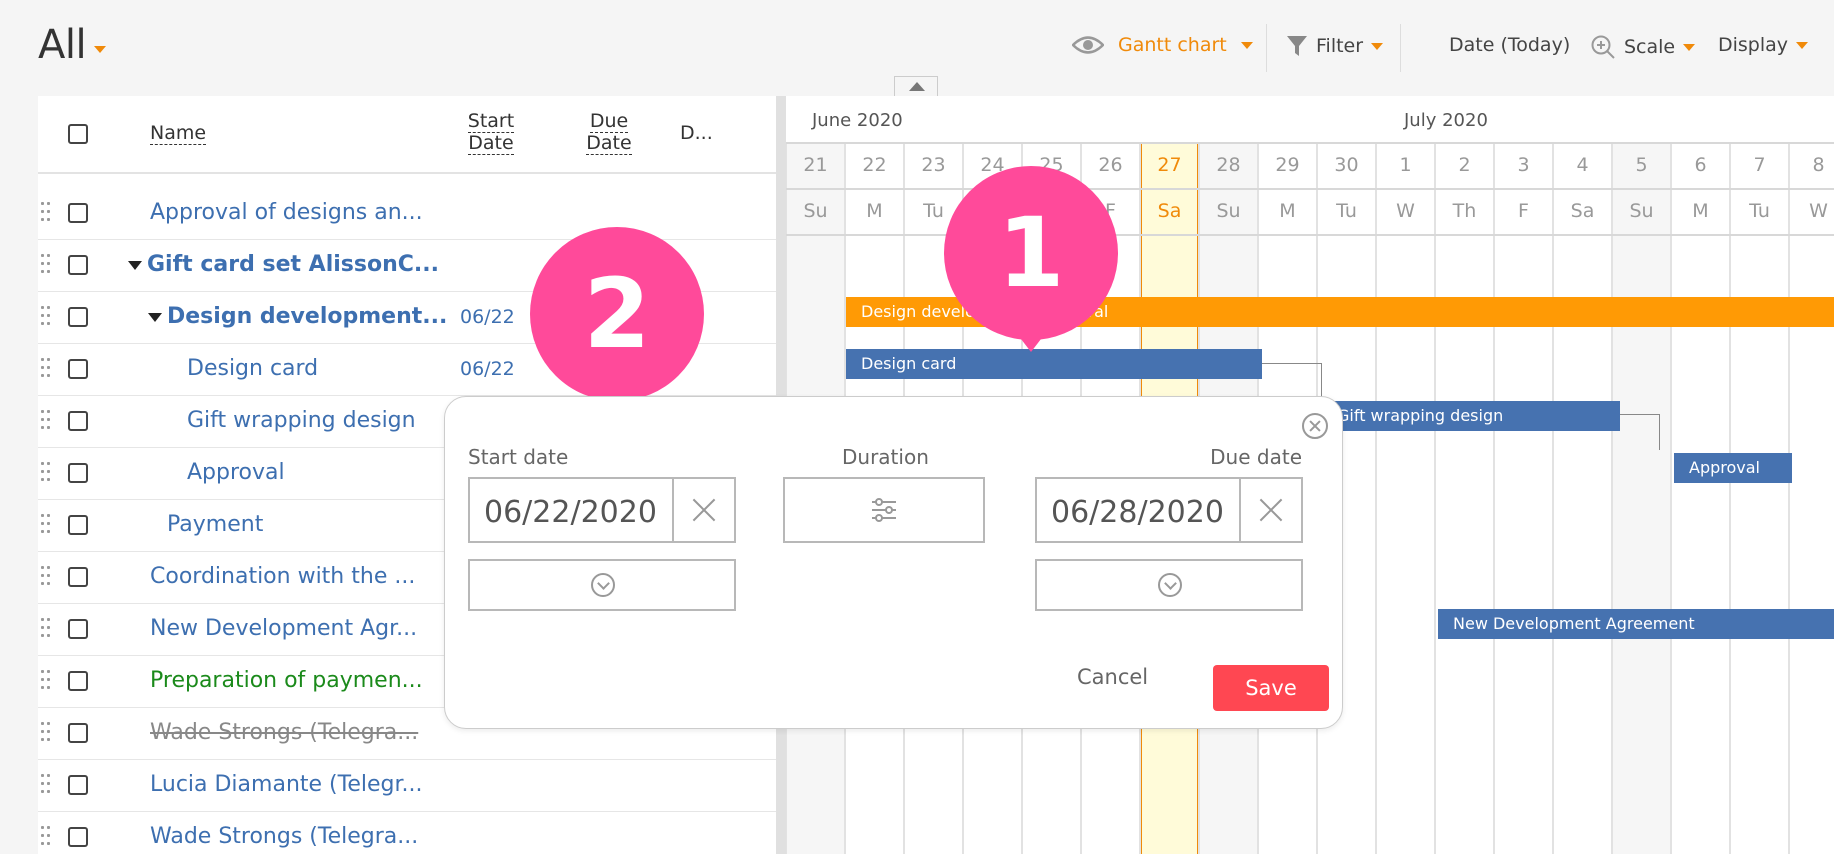 This screenshot has height=854, width=1834. What do you see at coordinates (1054, 364) in the screenshot?
I see `gantt-bar-design-card: Design card` at bounding box center [1054, 364].